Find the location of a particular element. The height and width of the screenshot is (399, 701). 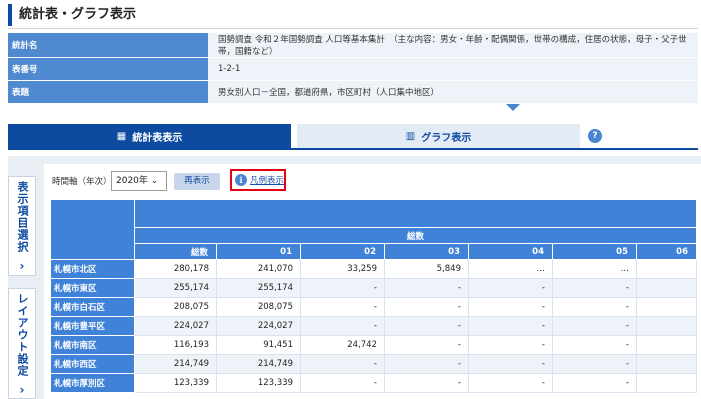

page-title: 統計表・グラフ表示 is located at coordinates (353, 15).